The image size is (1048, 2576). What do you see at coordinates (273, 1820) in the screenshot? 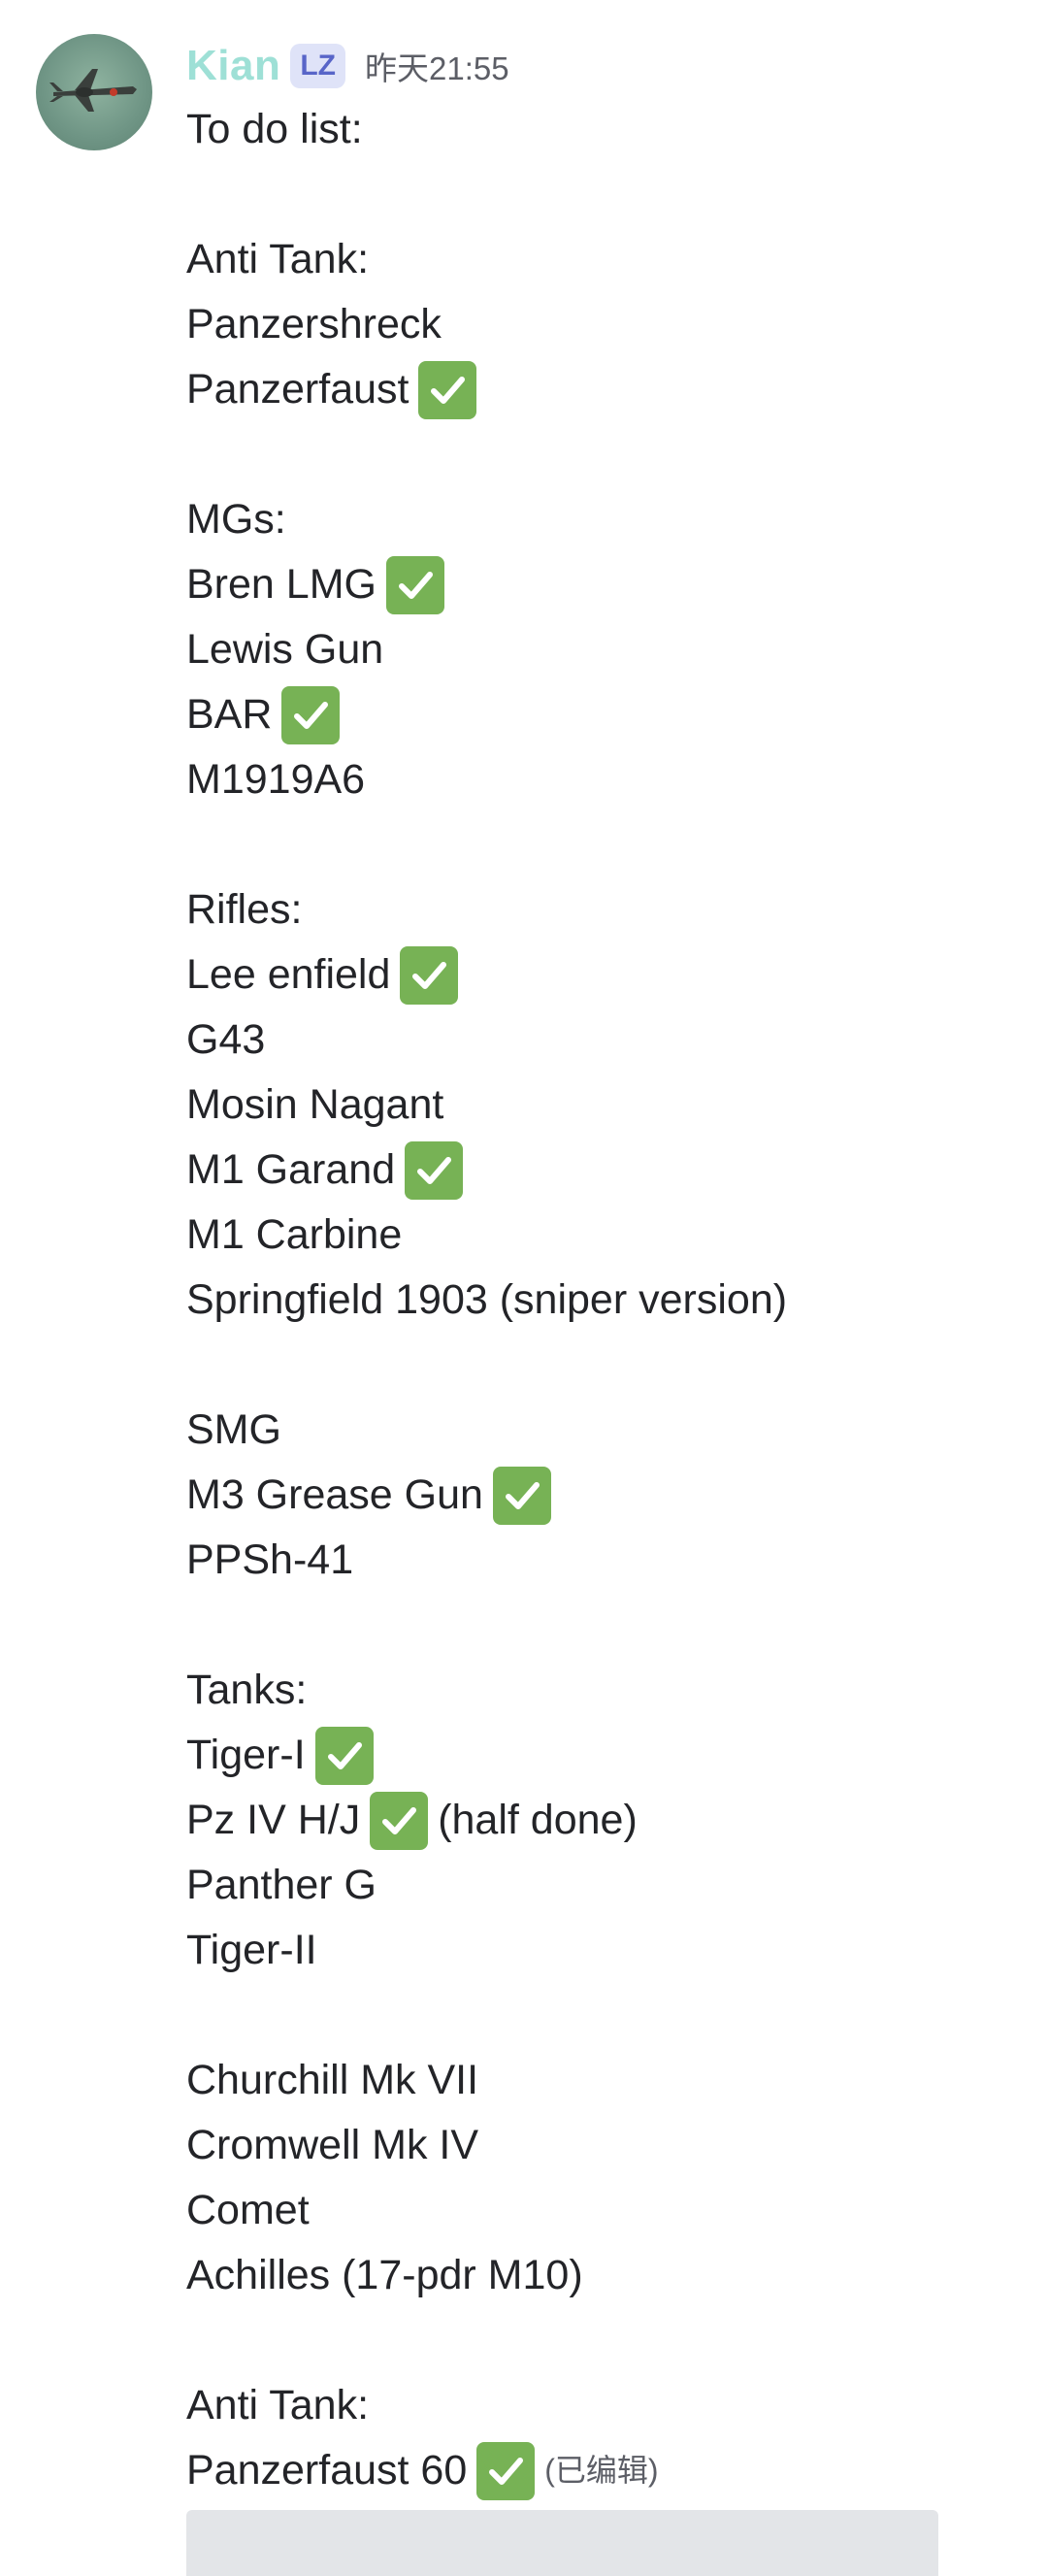
I see `line-text: Pz IV H/J` at bounding box center [273, 1820].